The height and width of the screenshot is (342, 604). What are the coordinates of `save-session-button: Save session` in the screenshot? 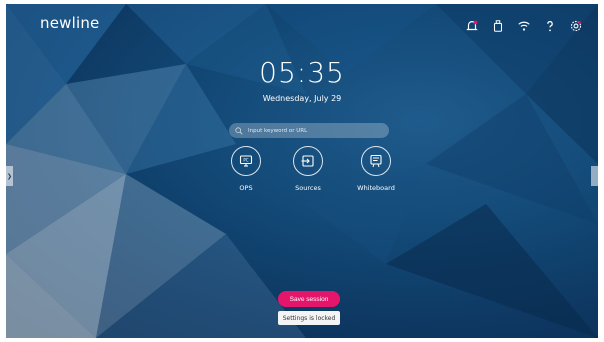 It's located at (309, 299).